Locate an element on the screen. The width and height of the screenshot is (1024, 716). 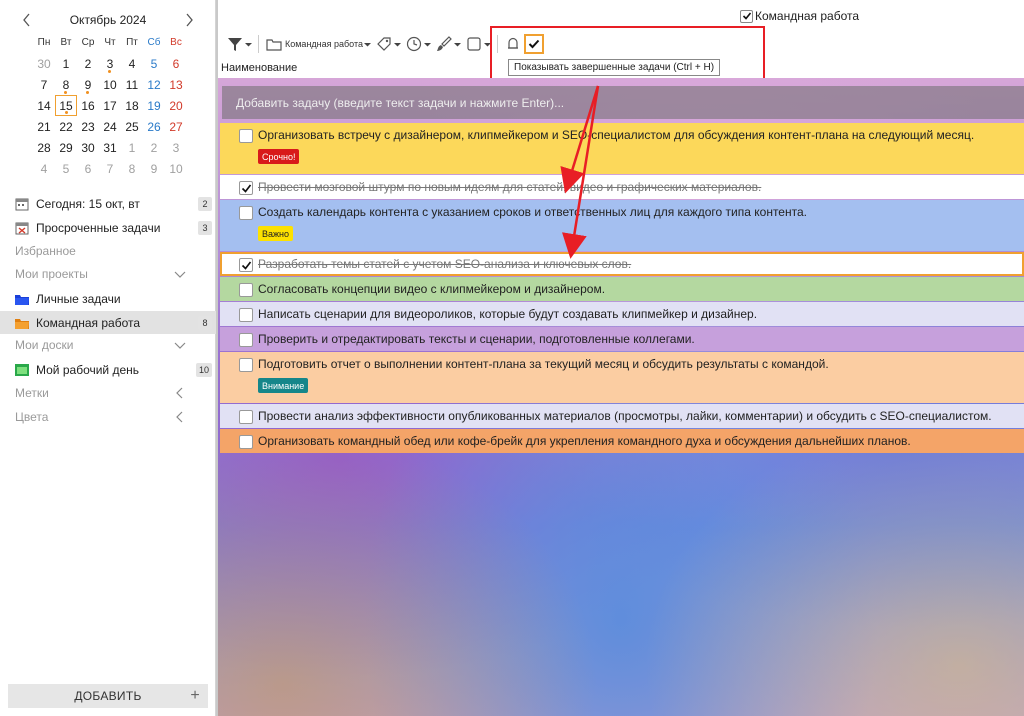
sidebar-section-colors: Цвета is located at coordinates (108, 417).